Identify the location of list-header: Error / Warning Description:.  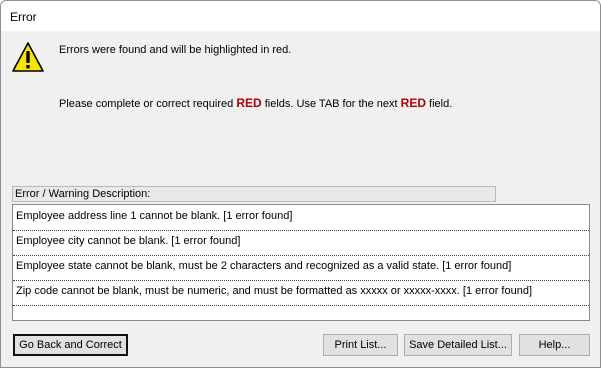
(254, 194).